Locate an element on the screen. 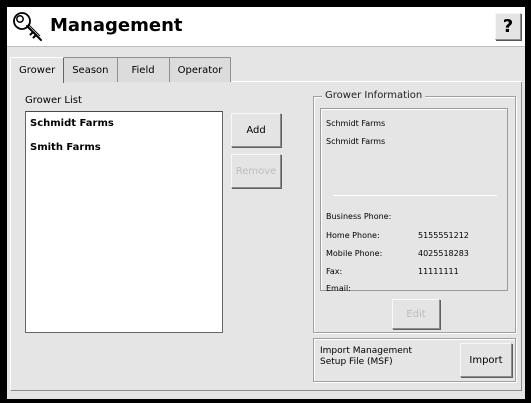 Image resolution: width=531 pixels, height=403 pixels. tab-operator: Operator is located at coordinates (200, 69).